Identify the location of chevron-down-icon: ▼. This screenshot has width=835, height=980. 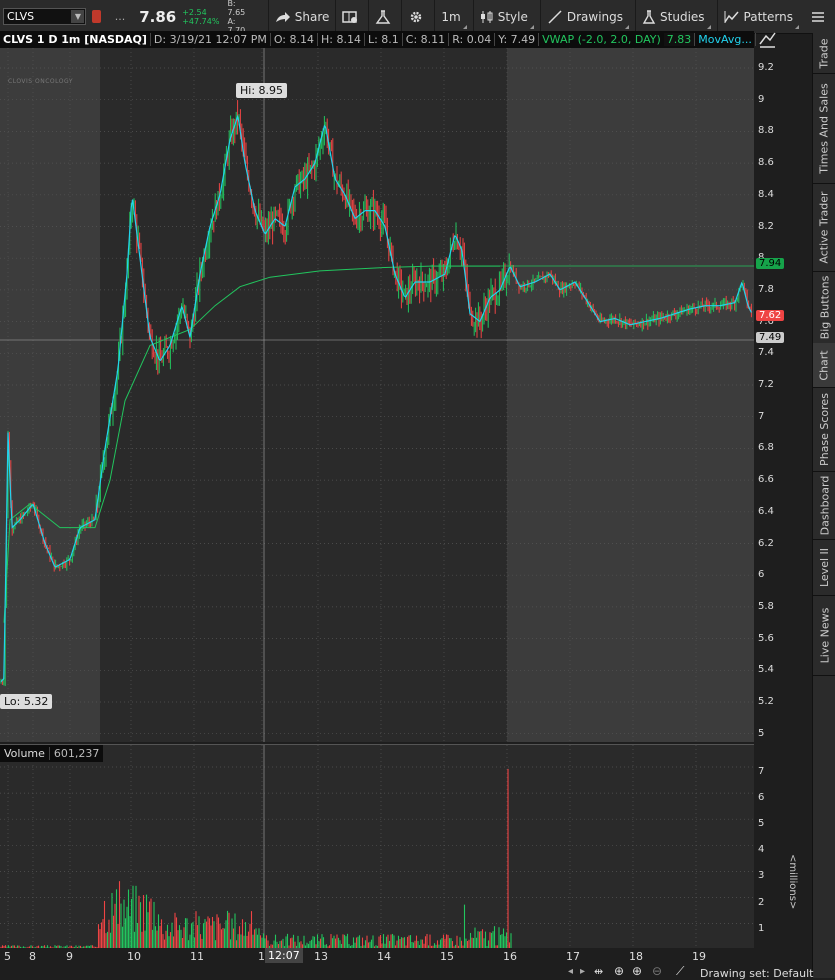
(78, 16).